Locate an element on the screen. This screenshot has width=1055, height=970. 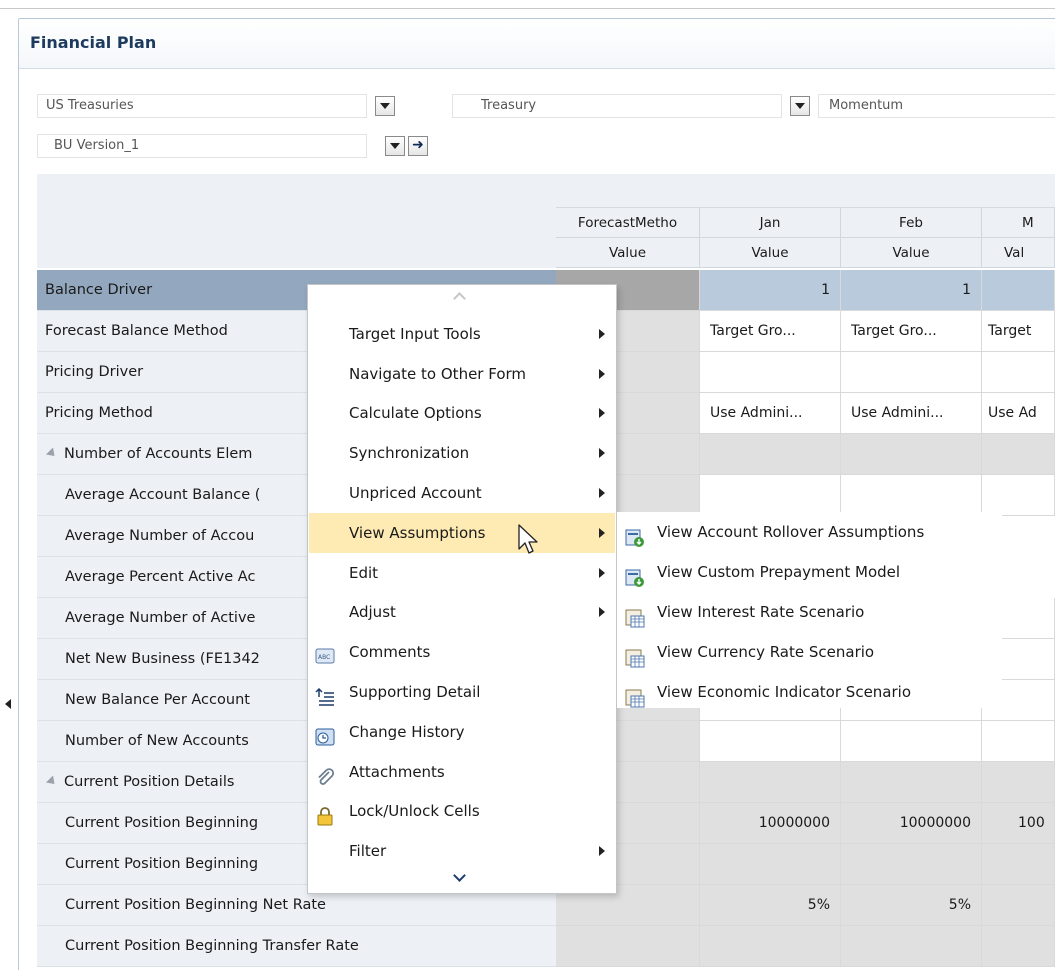
menu-scroll-up-icon is located at coordinates (459, 295).